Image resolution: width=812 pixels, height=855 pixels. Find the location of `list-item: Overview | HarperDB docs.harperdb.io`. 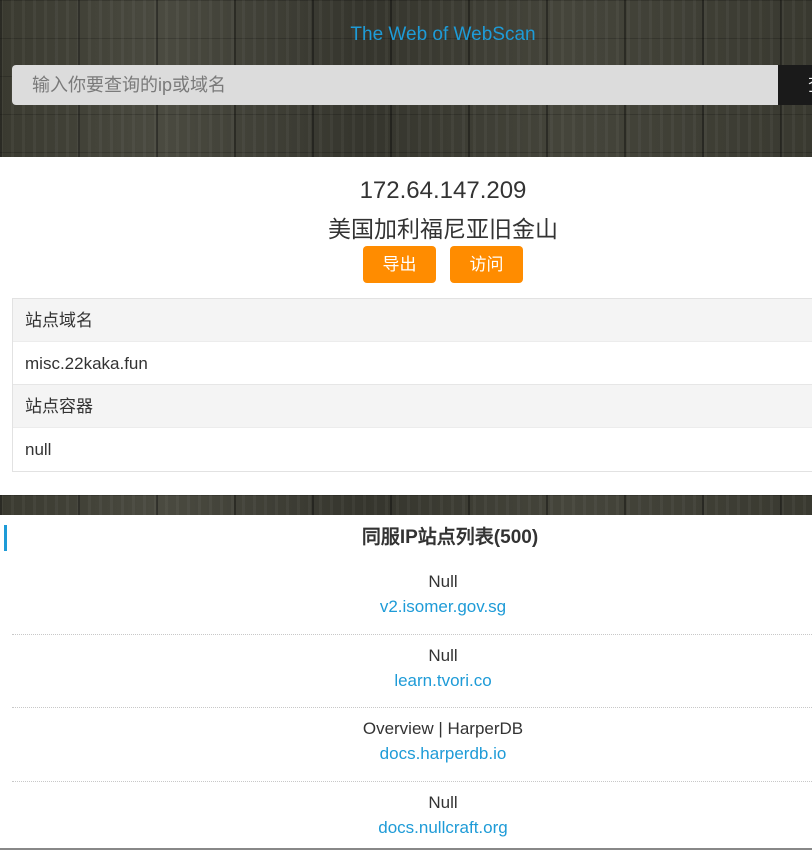

list-item: Overview | HarperDB docs.harperdb.io is located at coordinates (412, 745).